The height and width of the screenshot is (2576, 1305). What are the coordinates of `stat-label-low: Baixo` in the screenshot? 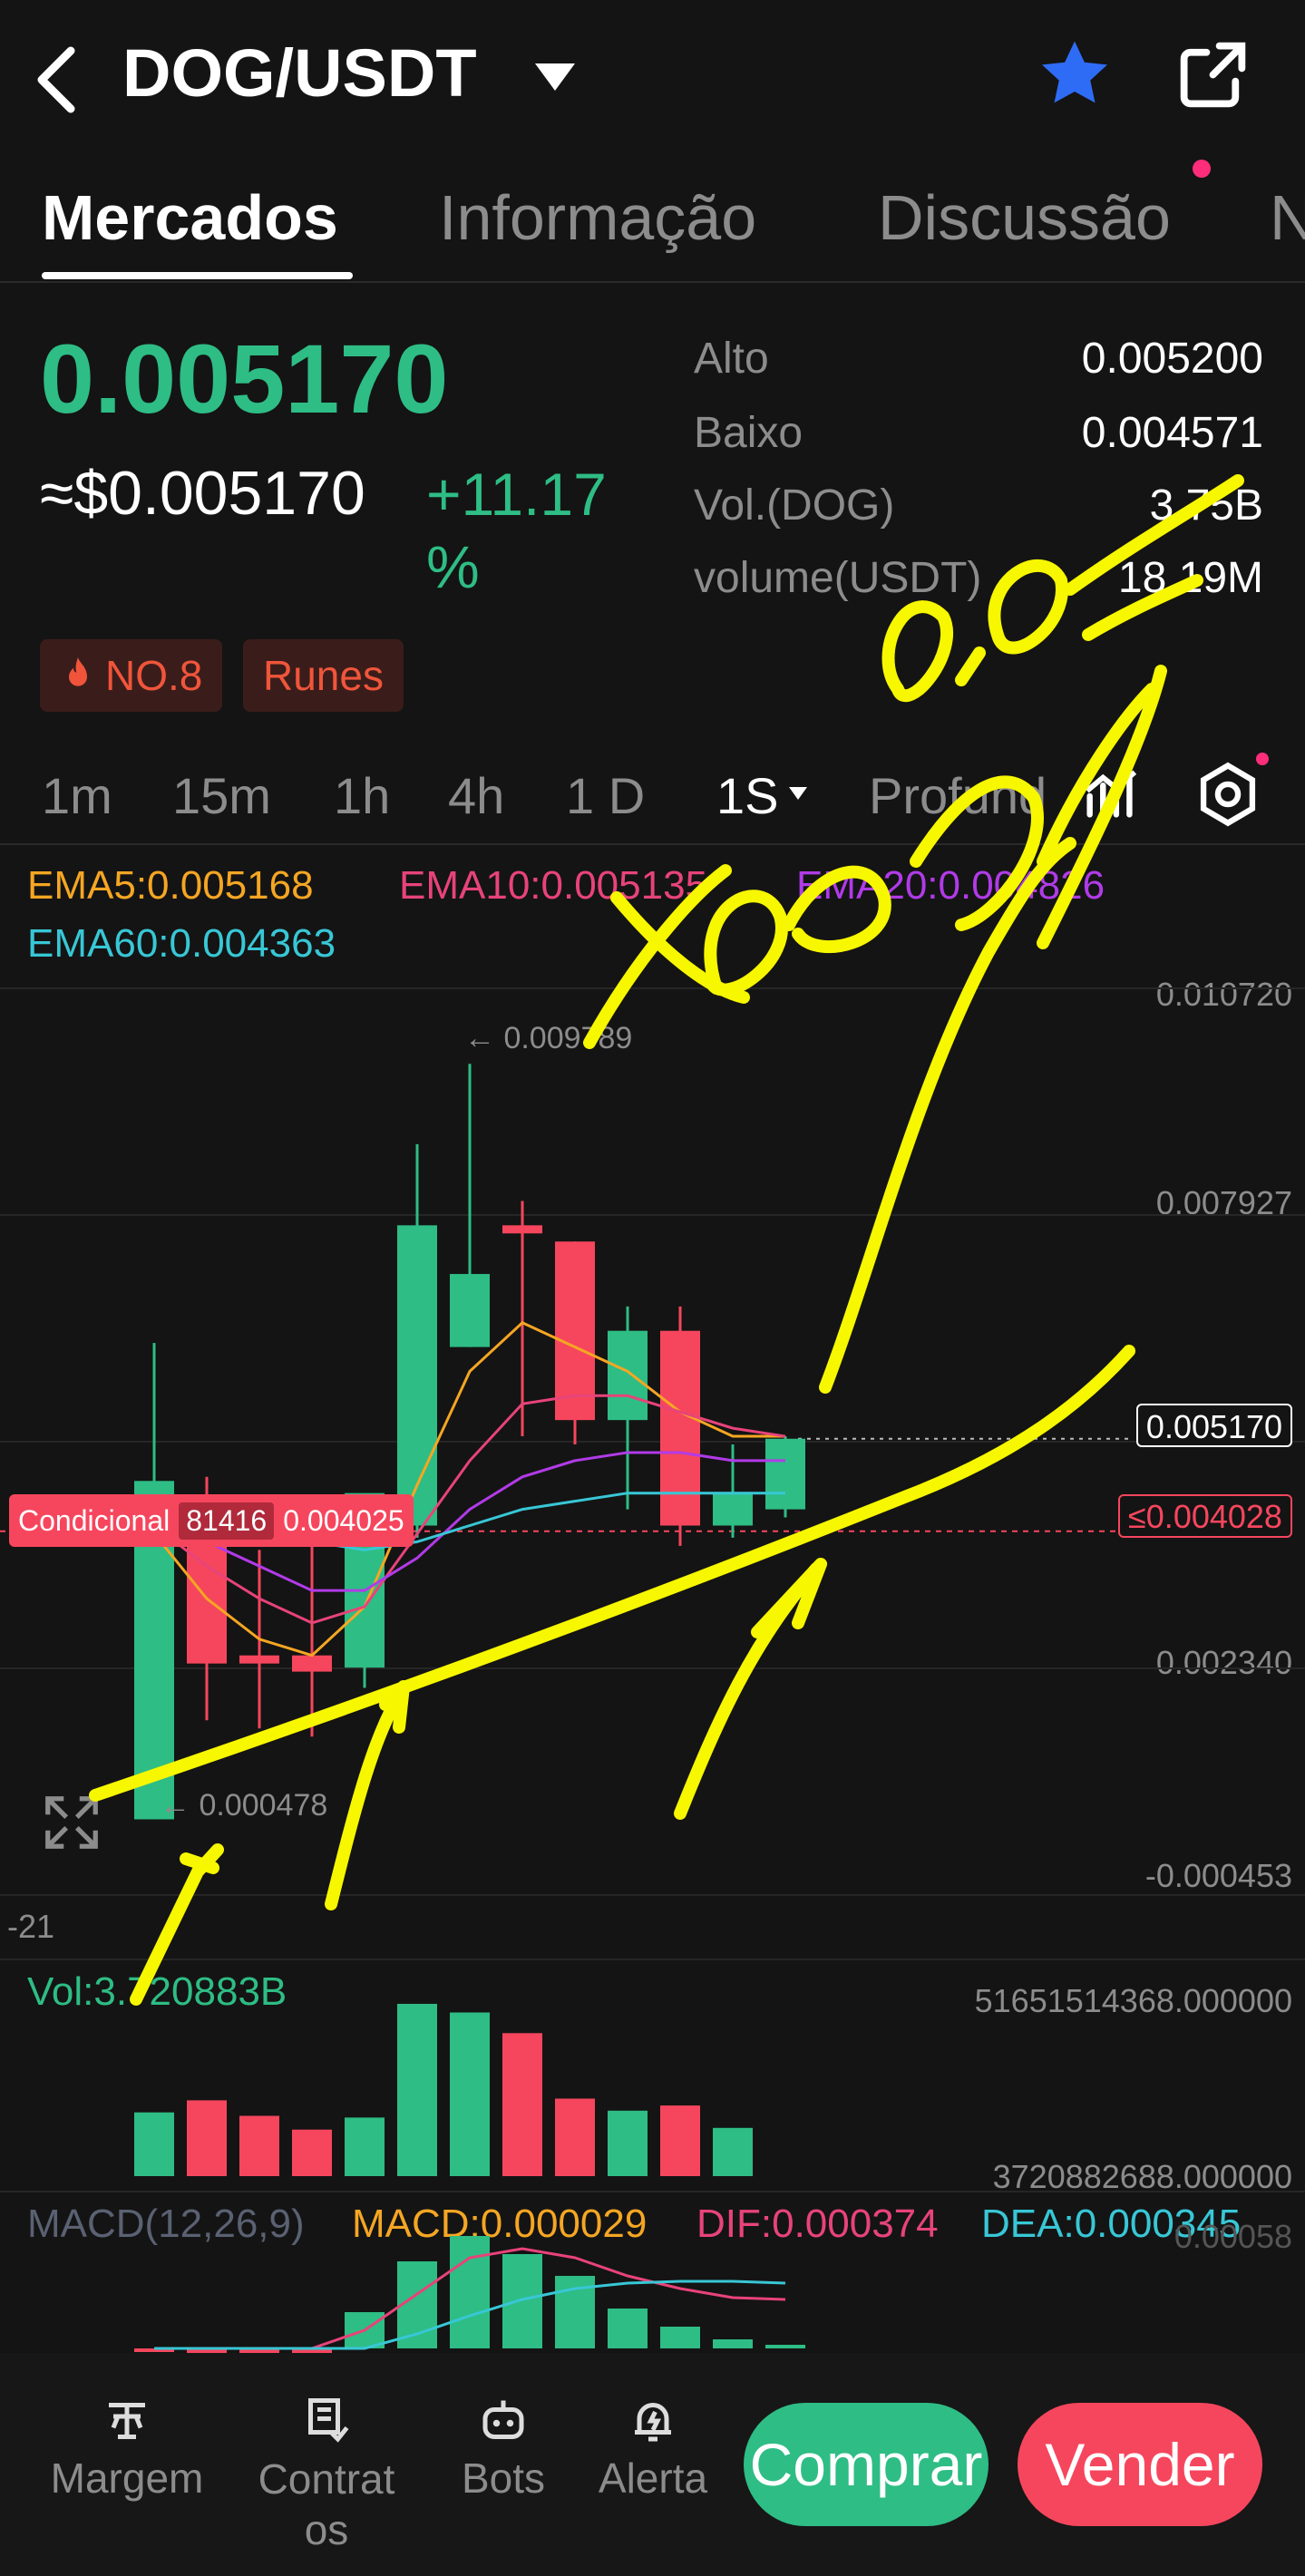 It's located at (748, 433).